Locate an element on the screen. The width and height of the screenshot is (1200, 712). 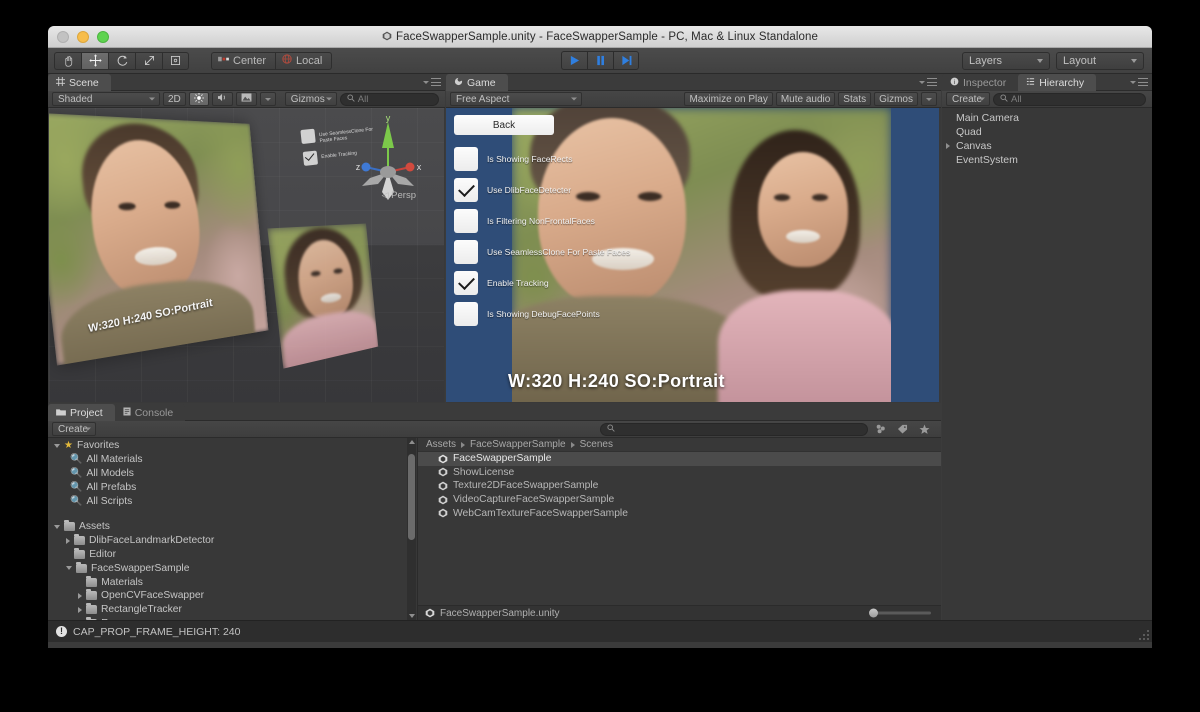
layers-dropdown: Layers is located at coordinates (1006, 60).